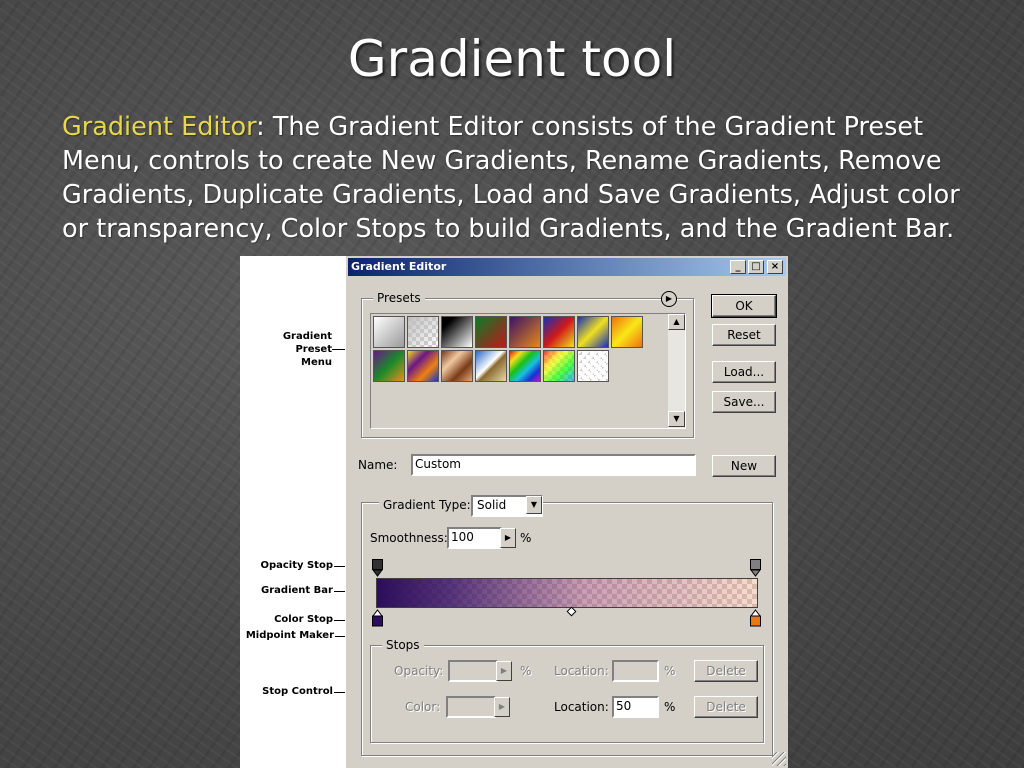  What do you see at coordinates (457, 366) in the screenshot?
I see `preset-swatch-copper` at bounding box center [457, 366].